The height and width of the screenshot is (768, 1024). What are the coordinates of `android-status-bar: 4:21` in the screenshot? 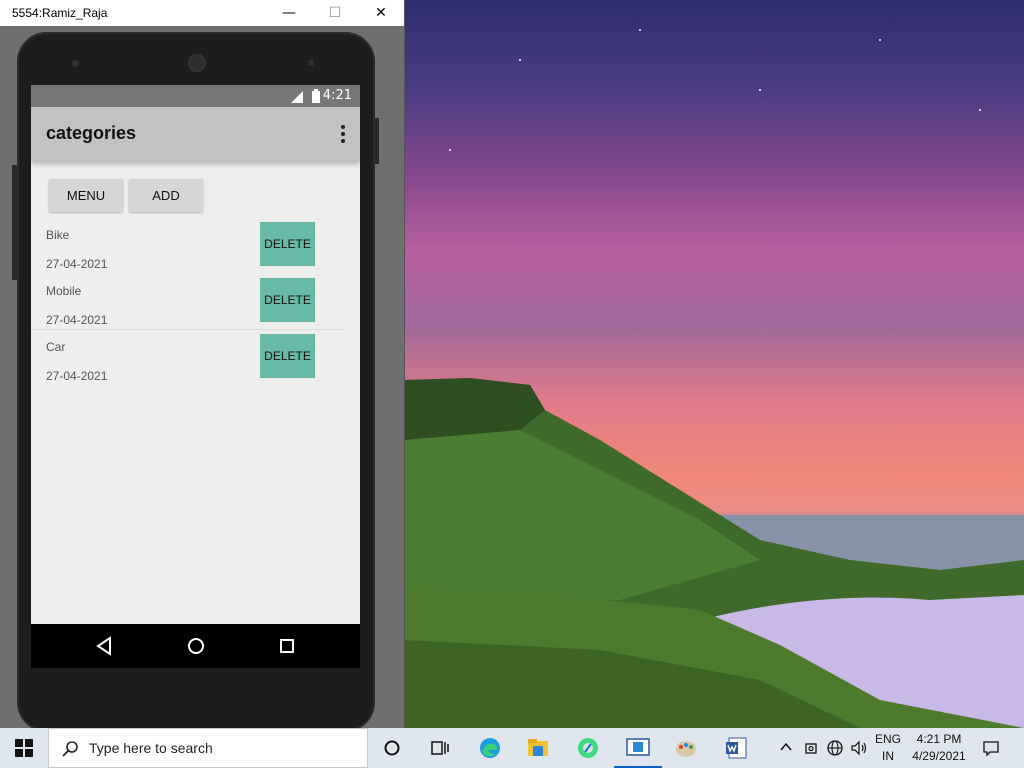 It's located at (195, 96).